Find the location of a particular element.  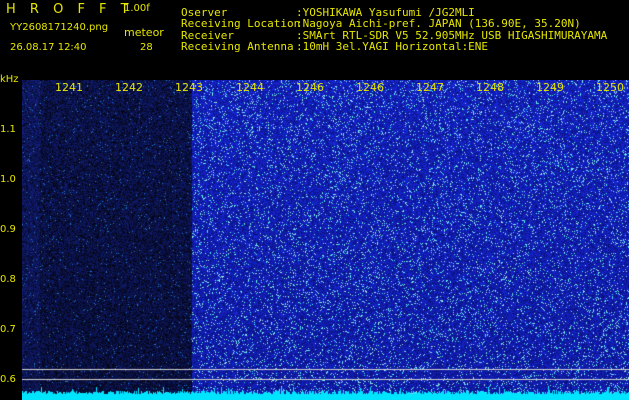

y-tick-label: 0.9 is located at coordinates (8, 229).